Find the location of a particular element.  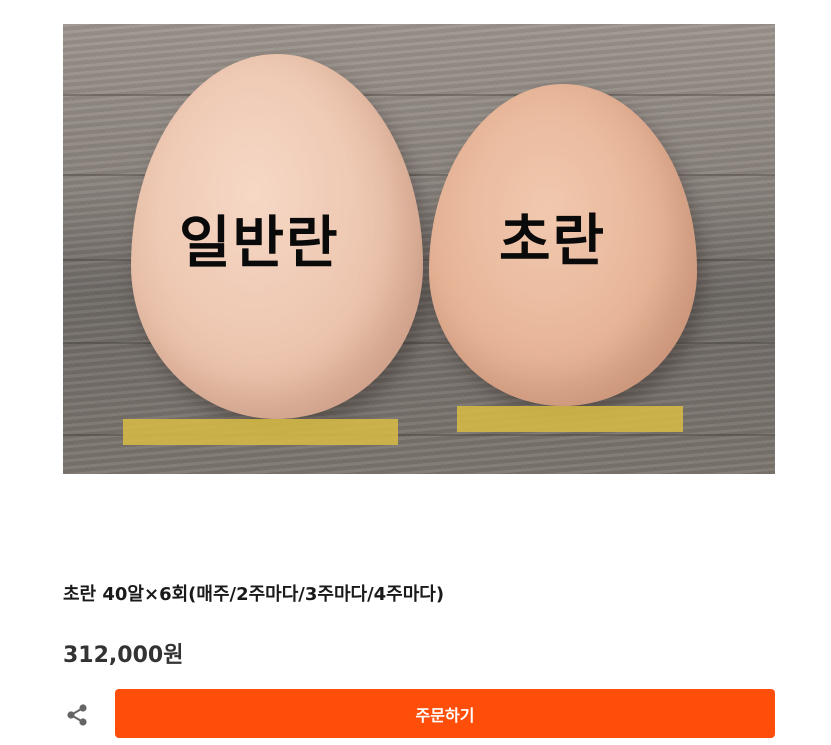

regular-egg-label: 일반란 is located at coordinates (259, 243).